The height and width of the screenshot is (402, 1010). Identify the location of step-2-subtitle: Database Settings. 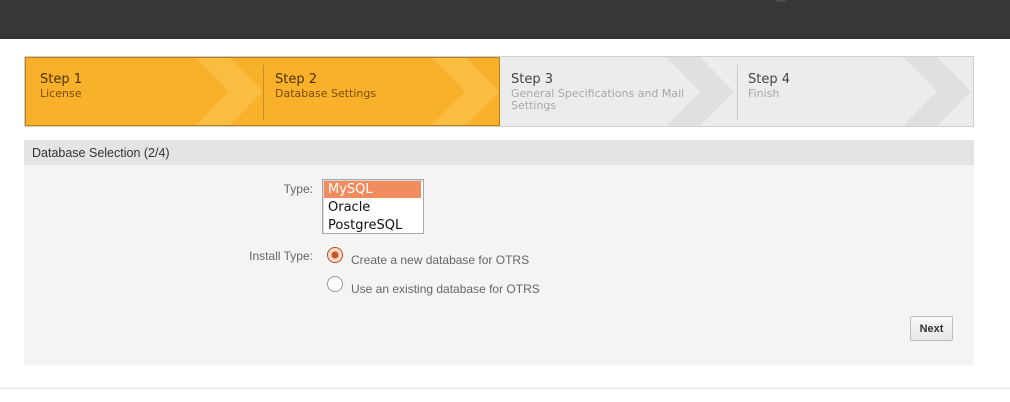
(326, 93).